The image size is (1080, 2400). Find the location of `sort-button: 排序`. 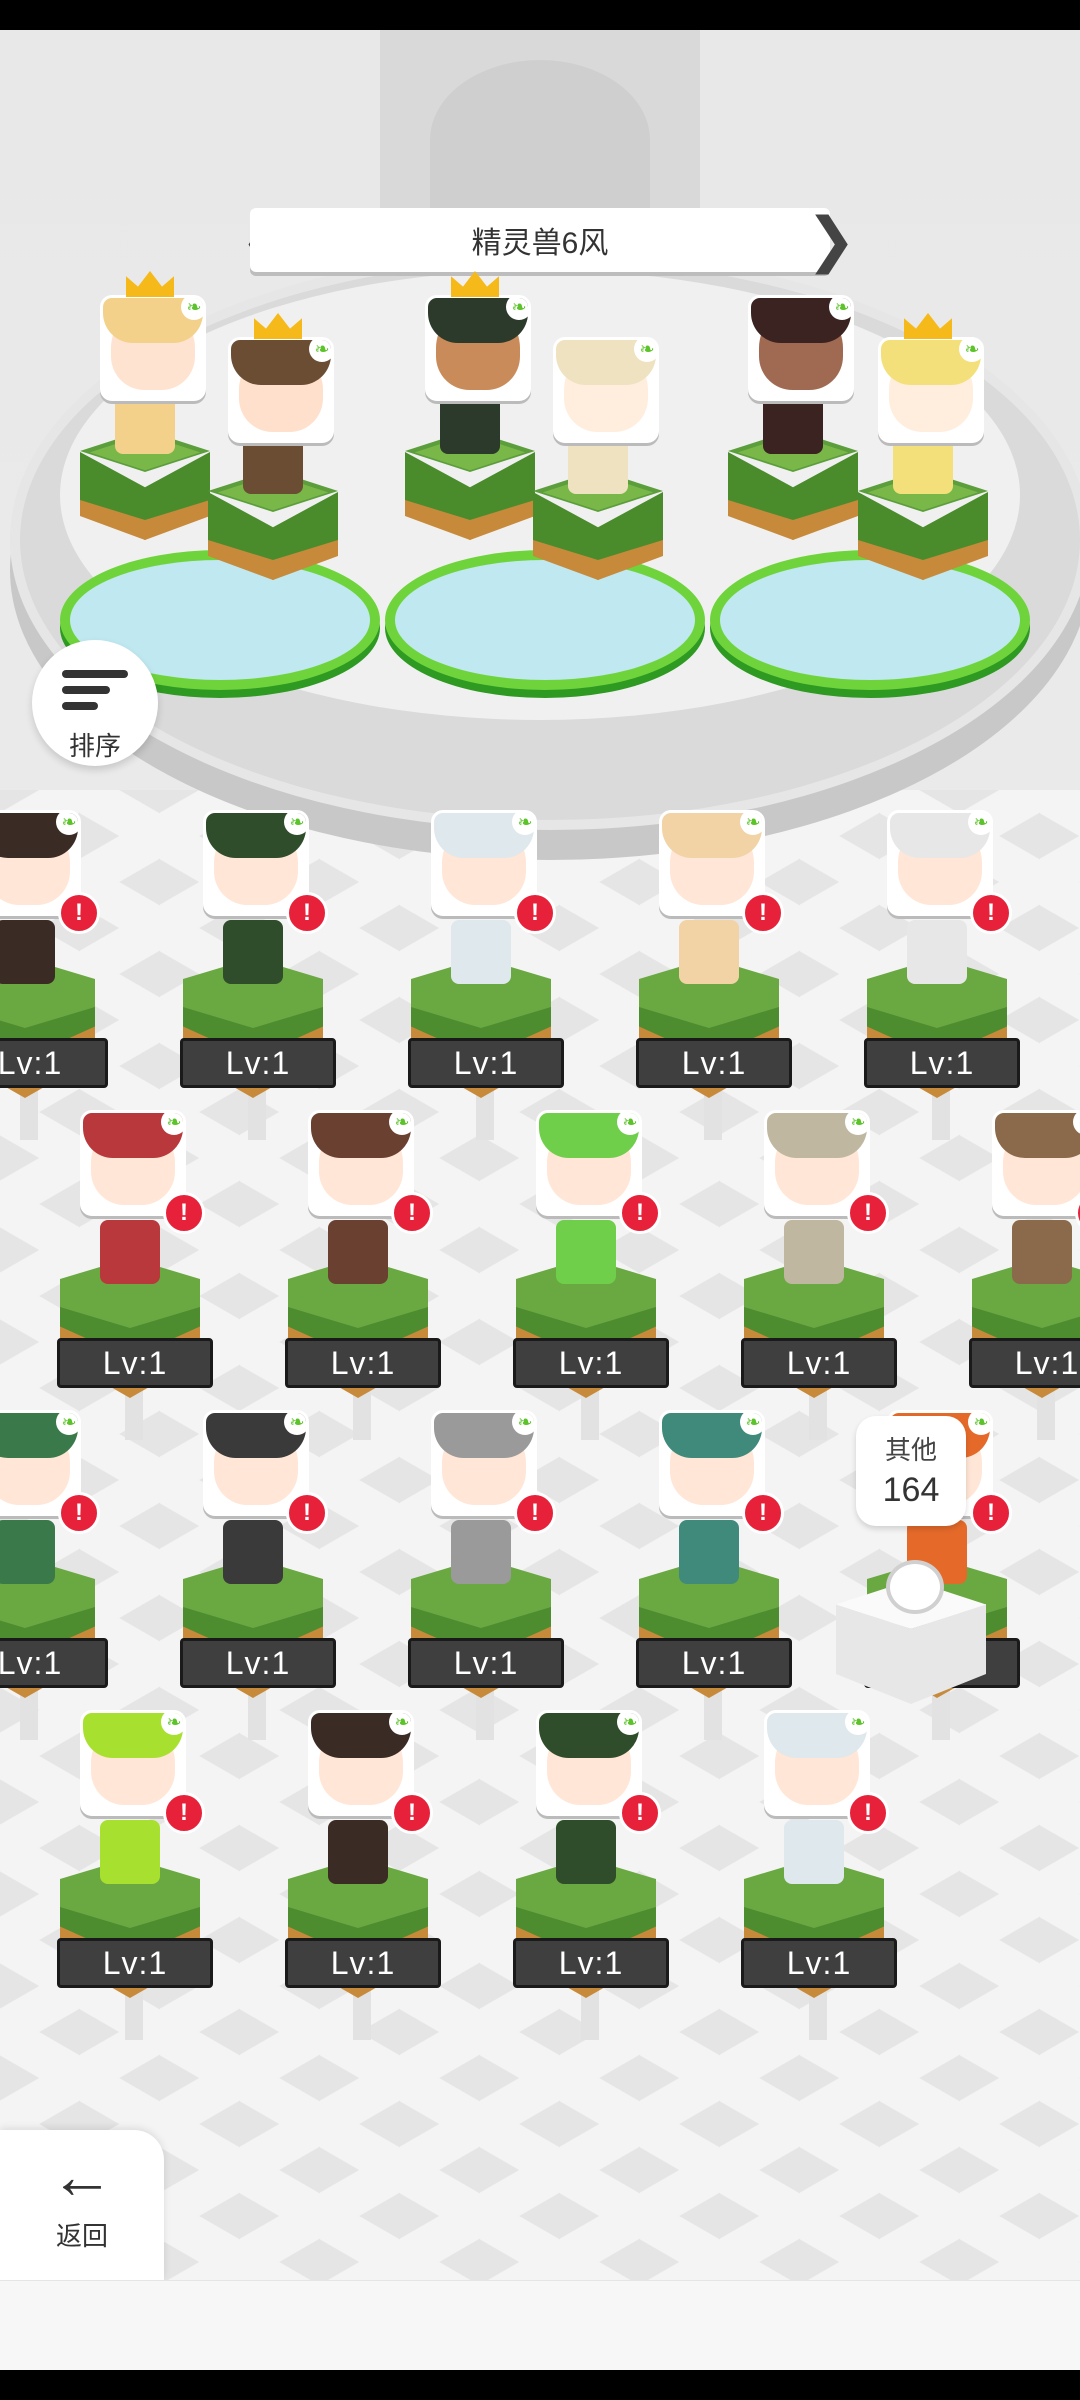

sort-button: 排序 is located at coordinates (95, 703).